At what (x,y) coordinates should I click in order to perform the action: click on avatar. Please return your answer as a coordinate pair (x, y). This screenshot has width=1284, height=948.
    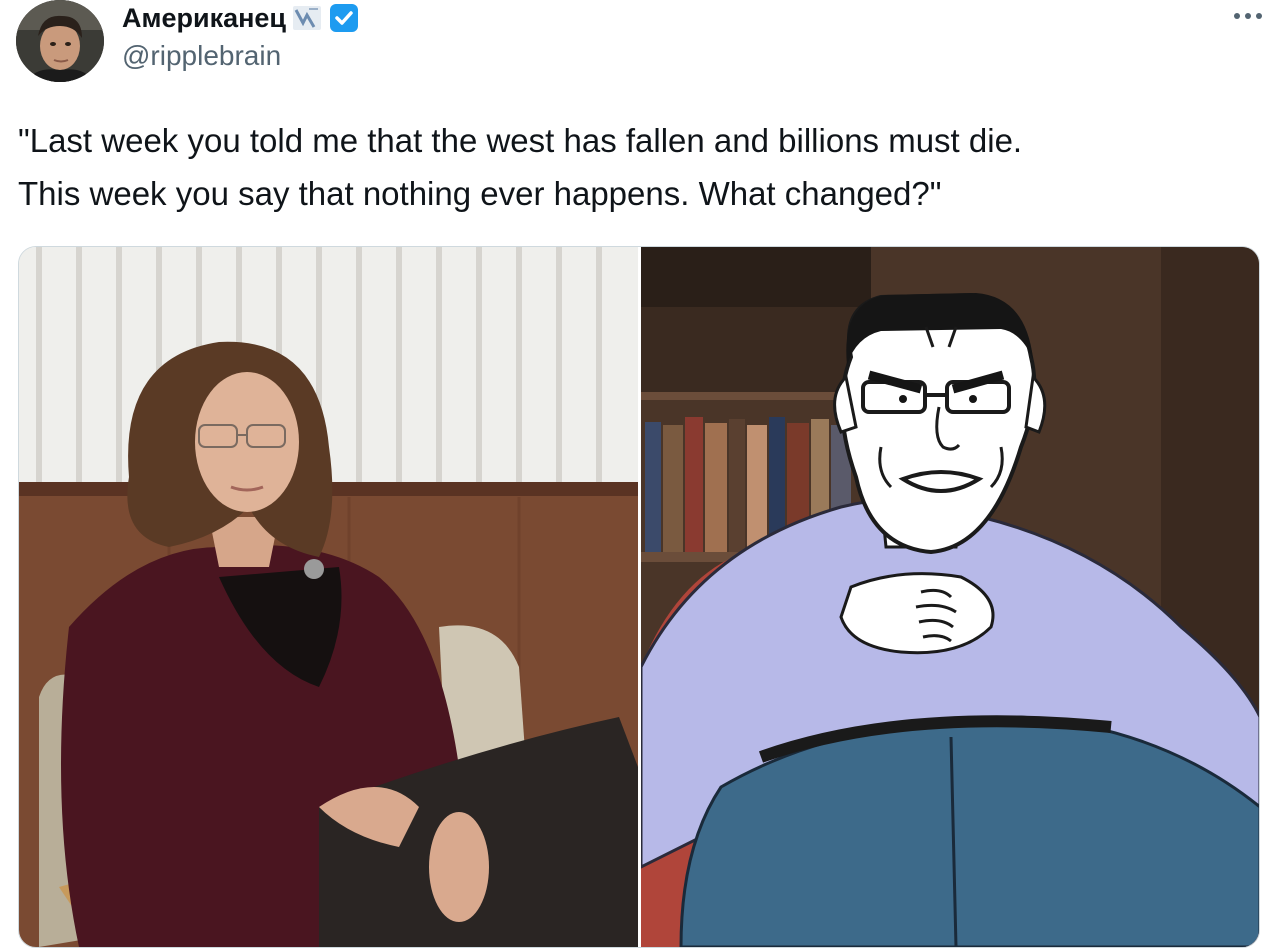
    Looking at the image, I should click on (60, 41).